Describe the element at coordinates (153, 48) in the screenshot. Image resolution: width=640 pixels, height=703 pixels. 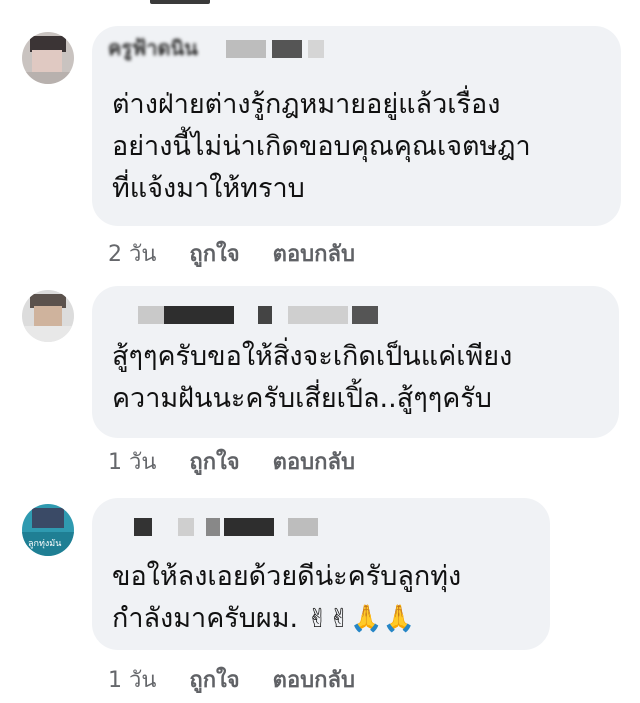
I see `author-name: ครูฟ้าดนิน` at that location.